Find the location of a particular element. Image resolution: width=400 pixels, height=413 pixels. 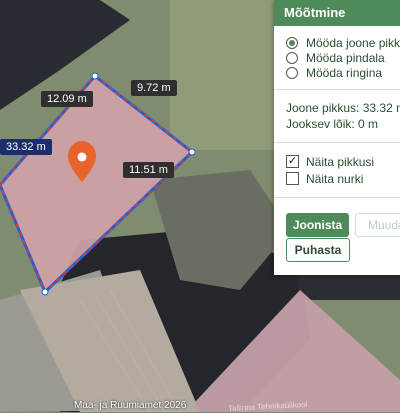

radio-label: Mööda pindala is located at coordinates (345, 57).